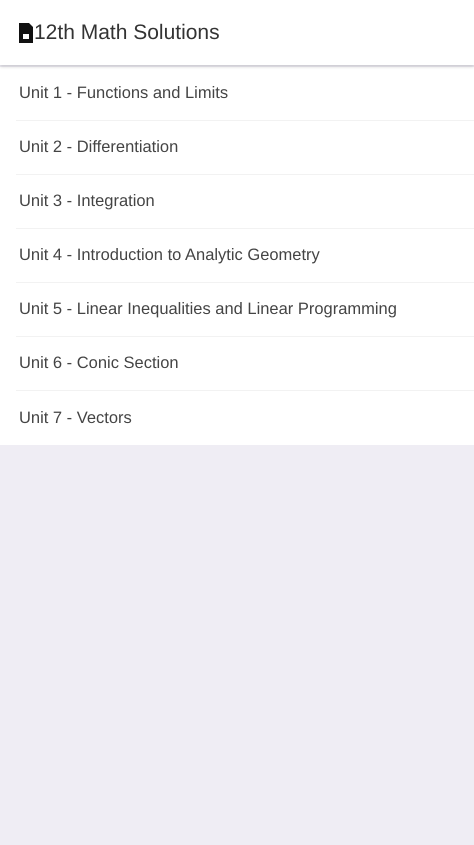 This screenshot has width=474, height=845. Describe the element at coordinates (245, 202) in the screenshot. I see `unit-list-item: Unit 3 - Integration` at that location.